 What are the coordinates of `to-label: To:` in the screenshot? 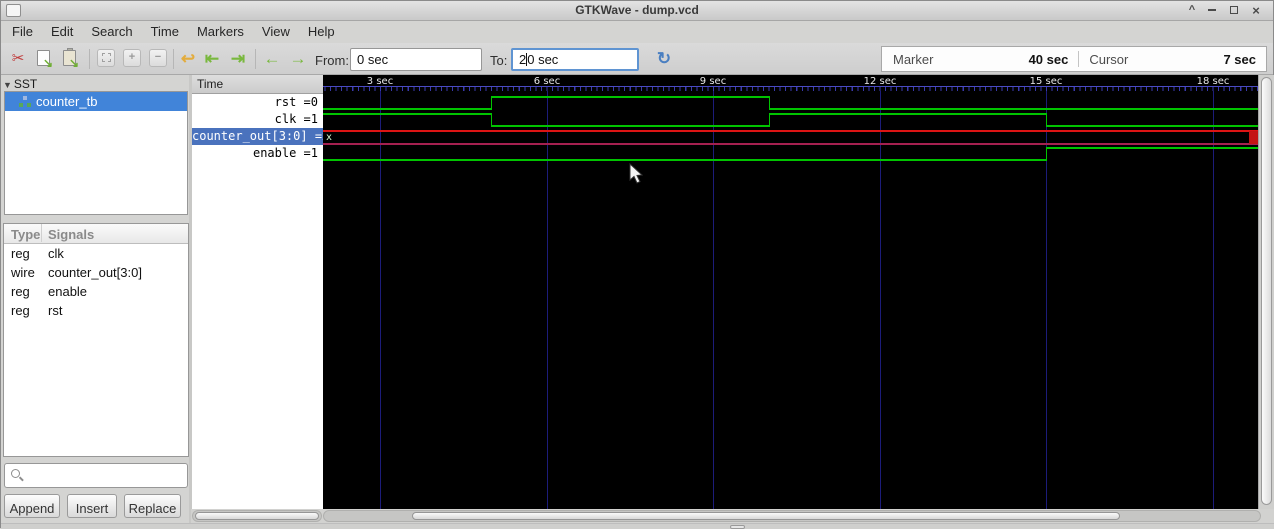 It's located at (499, 60).